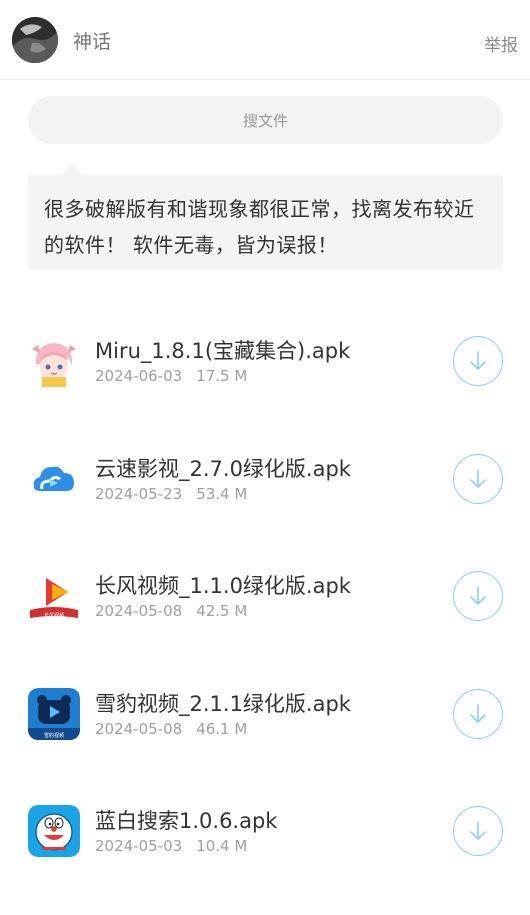  Describe the element at coordinates (54, 735) in the screenshot. I see `icon-caption: 雪豹视频` at that location.